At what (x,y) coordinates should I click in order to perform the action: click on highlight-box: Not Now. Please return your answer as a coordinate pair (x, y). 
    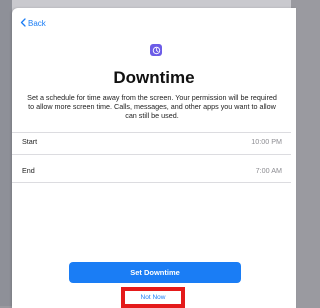
    Looking at the image, I should click on (153, 297).